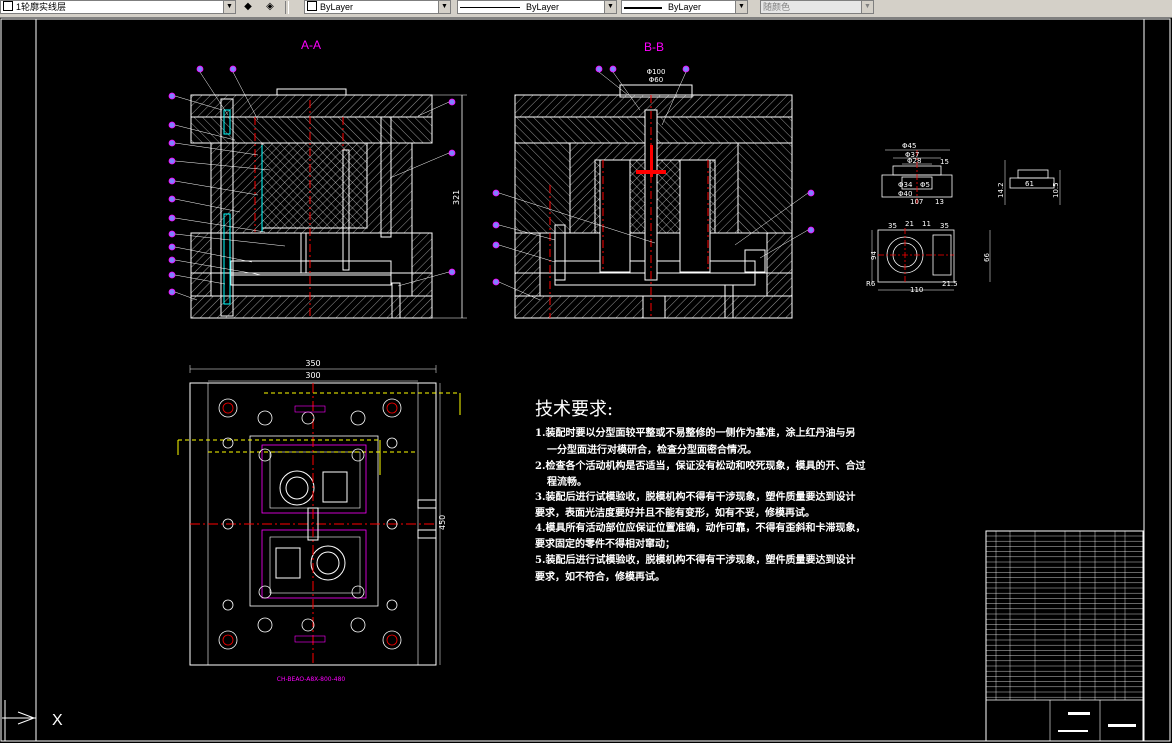 The width and height of the screenshot is (1172, 743). What do you see at coordinates (574, 409) in the screenshot?
I see `tech-requirements-title: 技术要求:` at bounding box center [574, 409].